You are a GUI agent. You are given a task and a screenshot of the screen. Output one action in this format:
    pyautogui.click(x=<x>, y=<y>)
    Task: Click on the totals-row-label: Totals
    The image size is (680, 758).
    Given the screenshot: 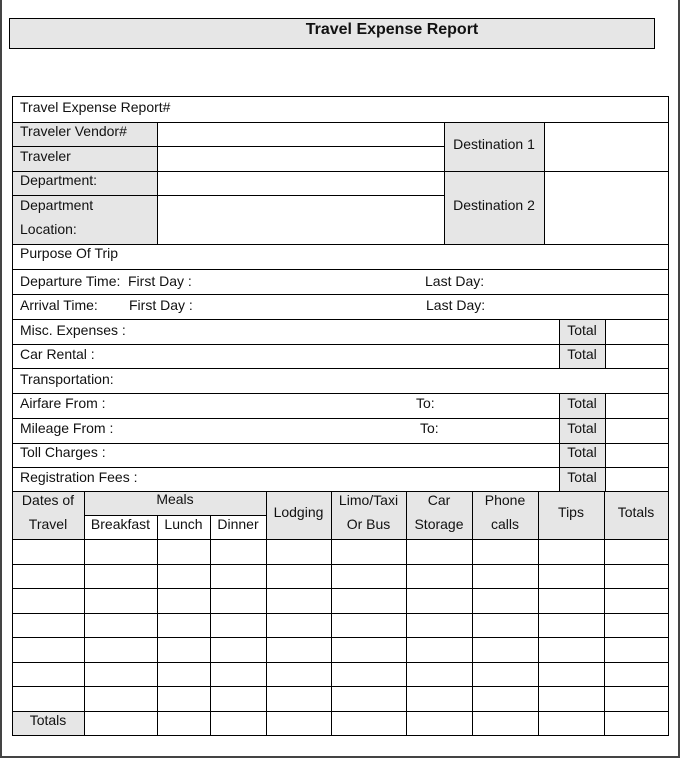 What is the action you would take?
    pyautogui.click(x=48, y=720)
    